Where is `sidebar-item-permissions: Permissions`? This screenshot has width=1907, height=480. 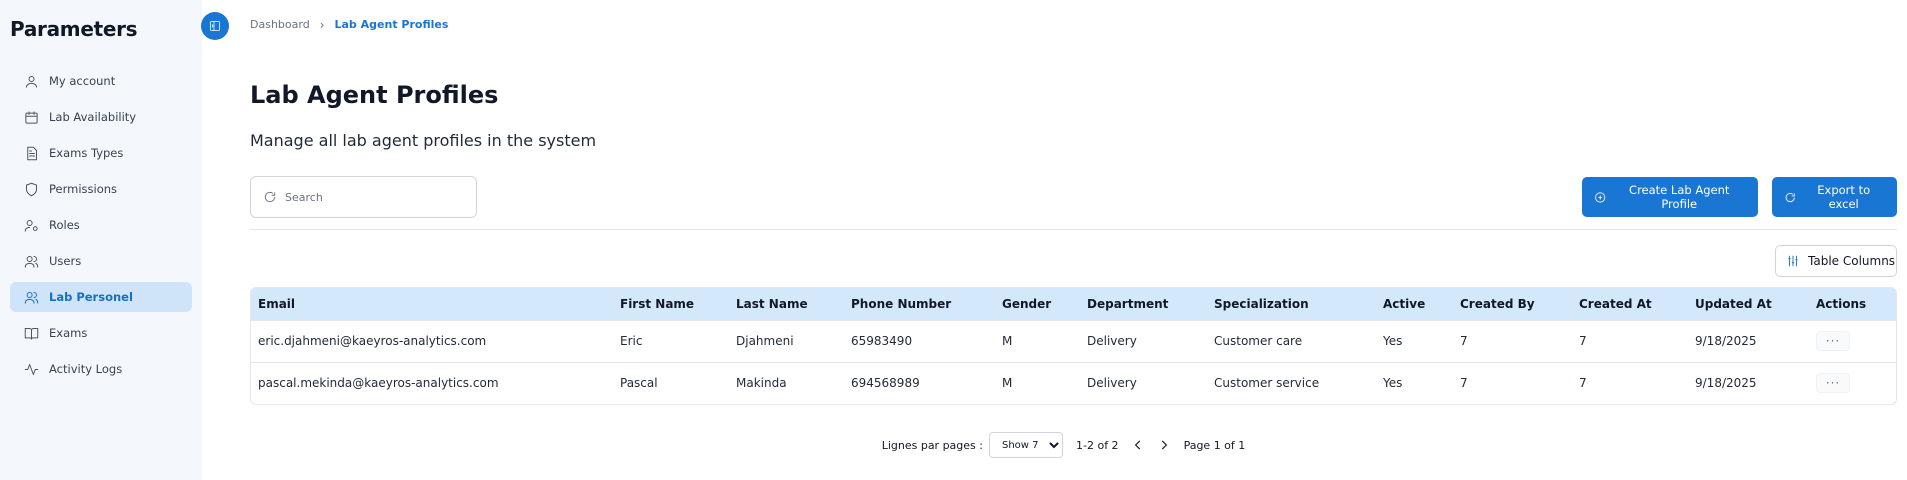 sidebar-item-permissions: Permissions is located at coordinates (101, 189).